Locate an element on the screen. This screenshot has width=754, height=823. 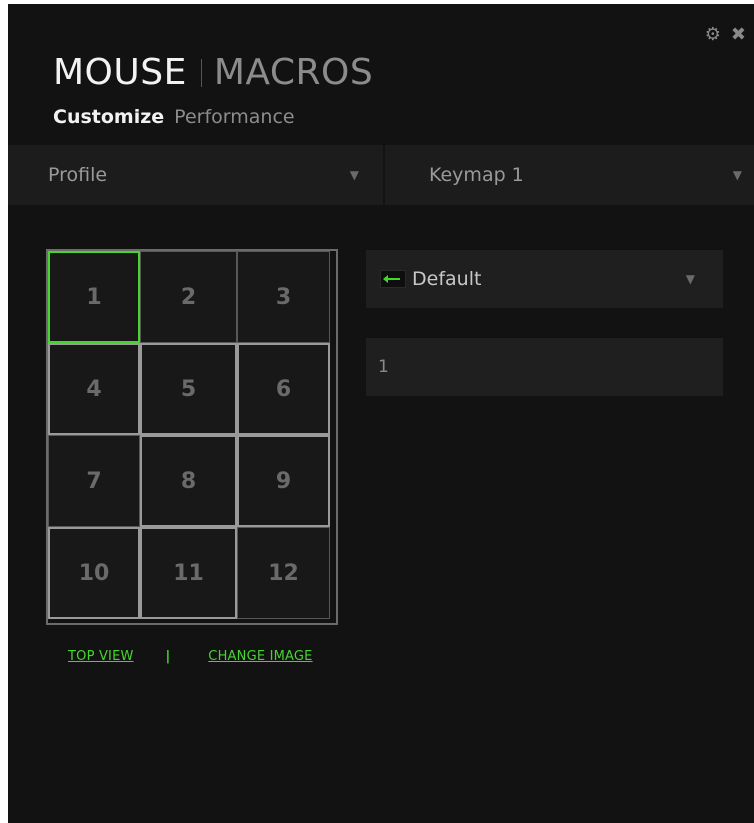
profile-dropdown: Profile ▼ is located at coordinates (195, 175).